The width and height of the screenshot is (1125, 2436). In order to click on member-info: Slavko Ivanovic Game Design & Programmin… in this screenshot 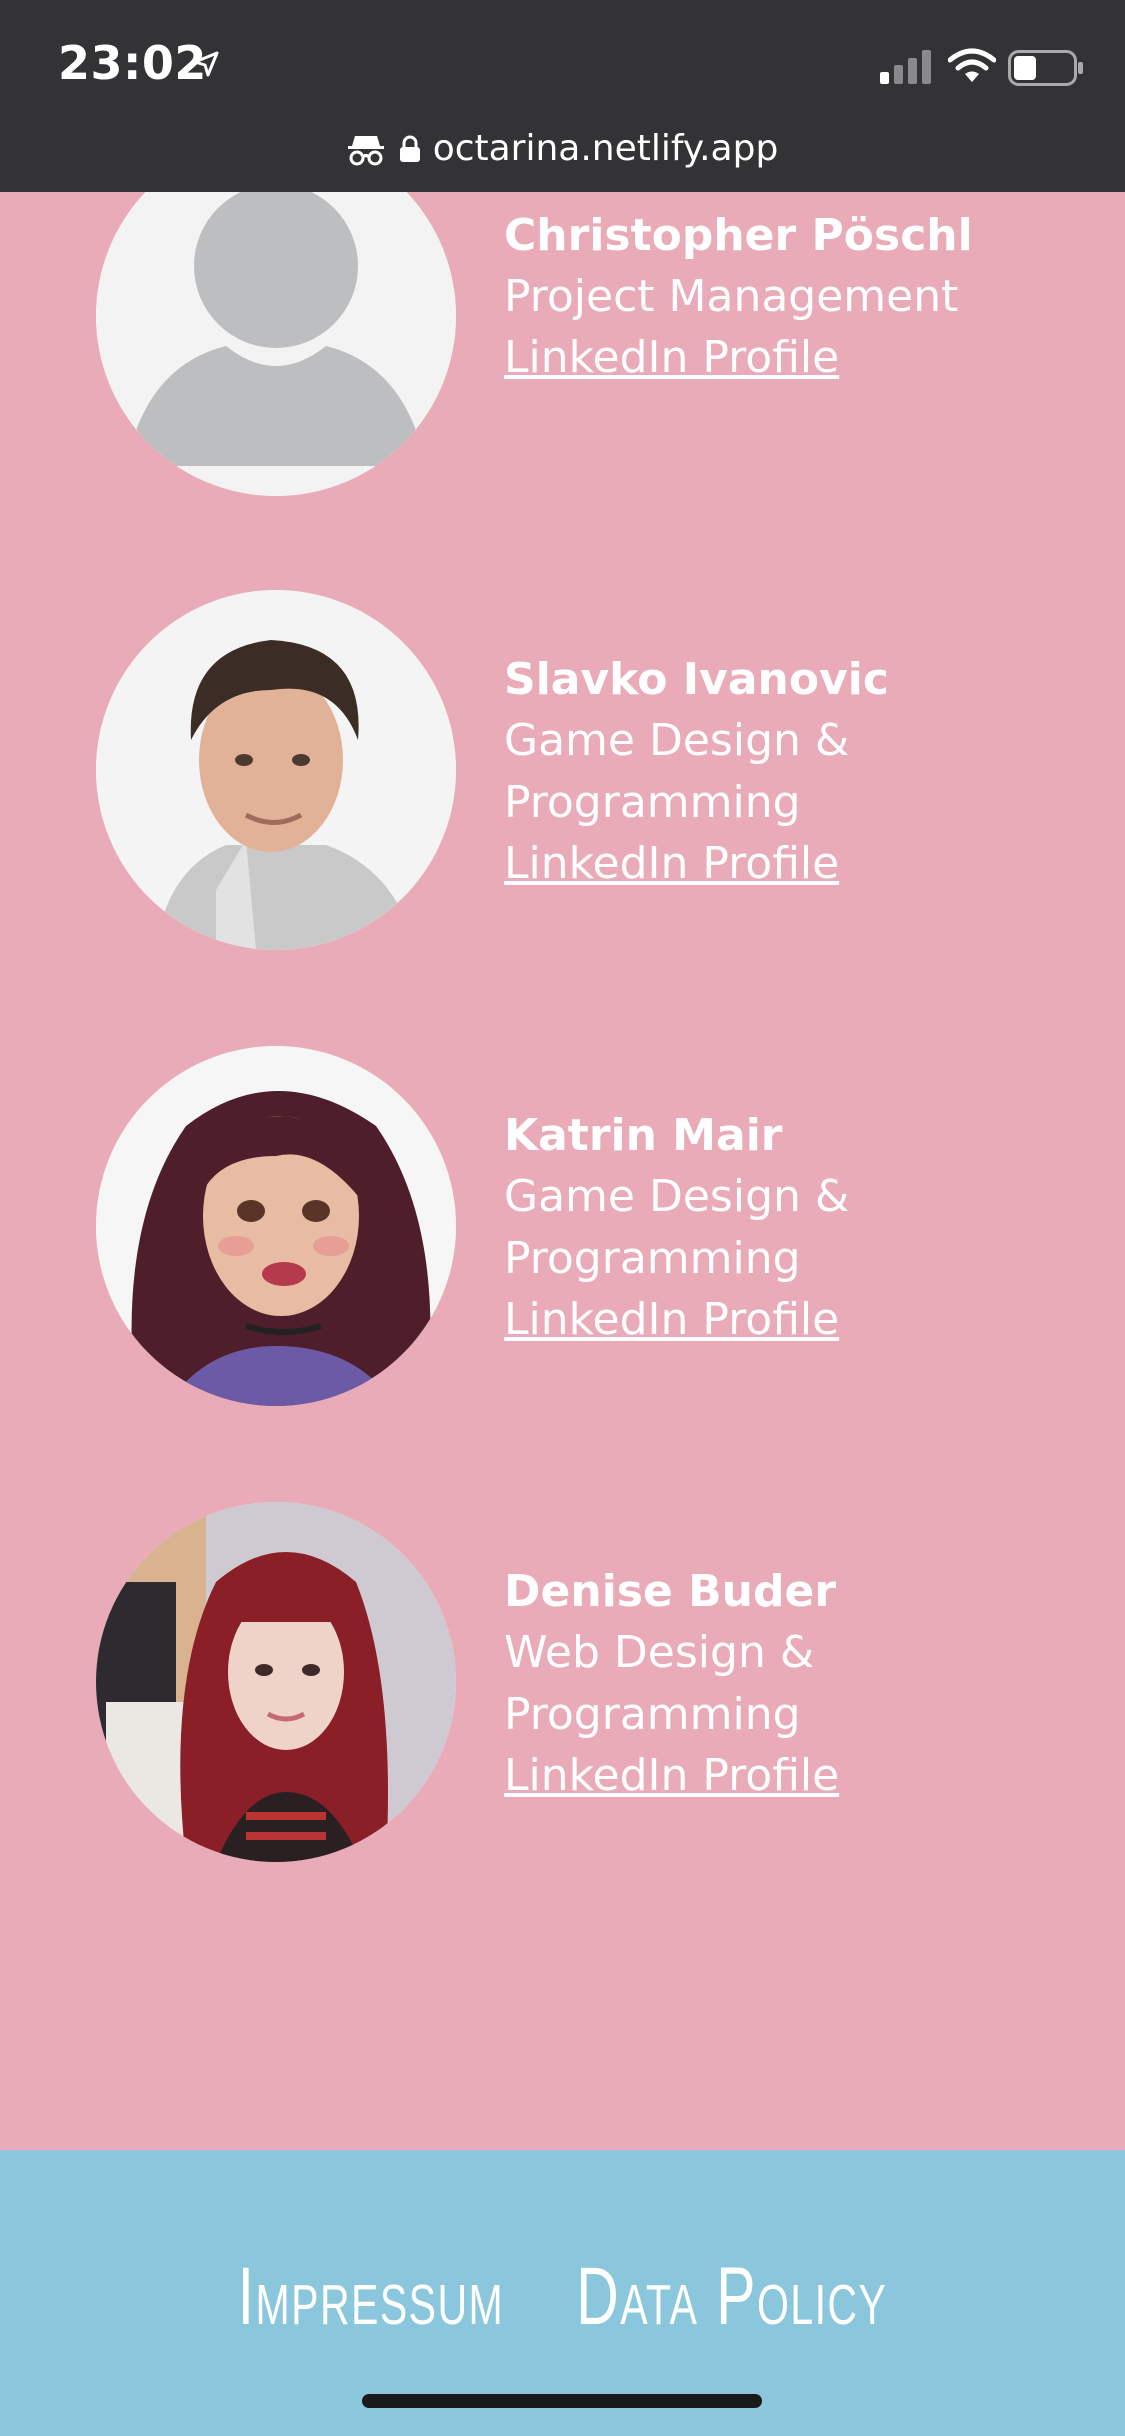, I will do `click(784, 772)`.